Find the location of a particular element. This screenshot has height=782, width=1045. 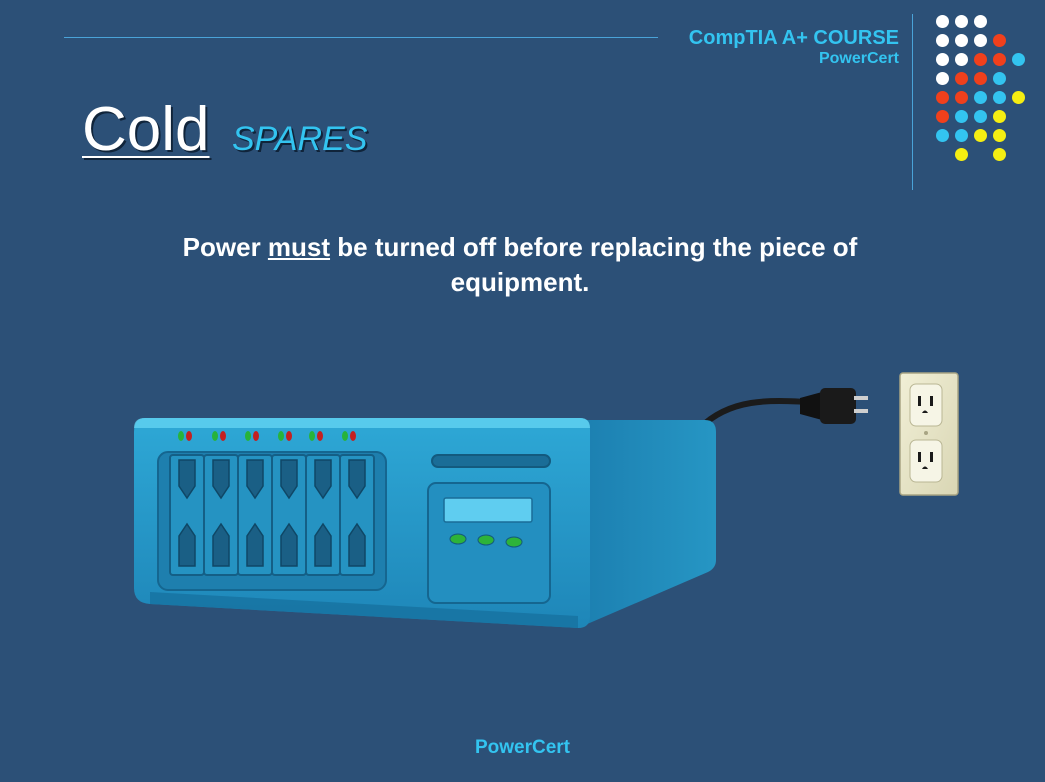

power-outlet-icon is located at coordinates (929, 434).